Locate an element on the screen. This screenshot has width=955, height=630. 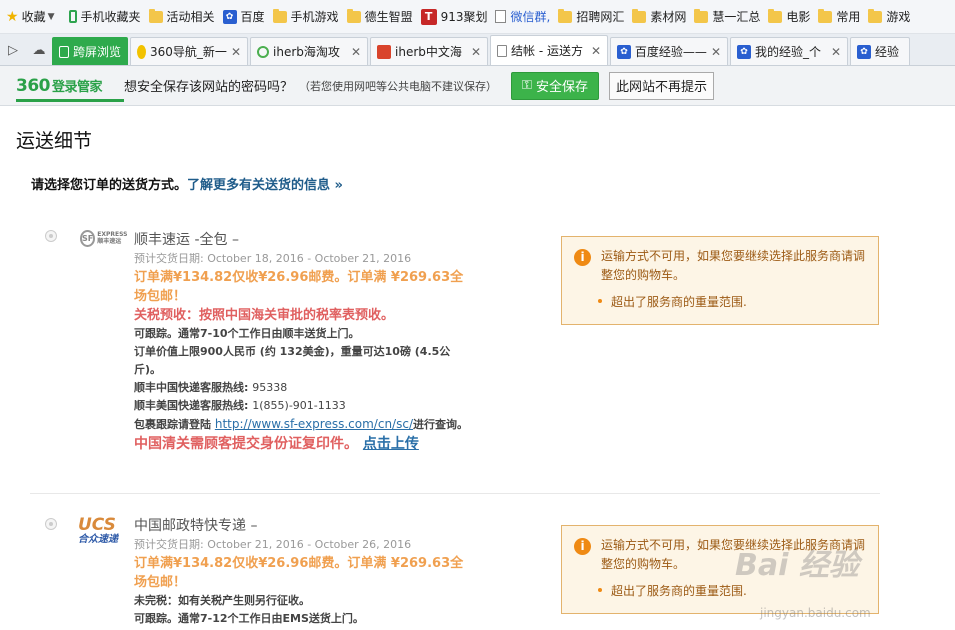
baidu-watermark-url: jingyan.baidu.com is located at coordinates (815, 613).